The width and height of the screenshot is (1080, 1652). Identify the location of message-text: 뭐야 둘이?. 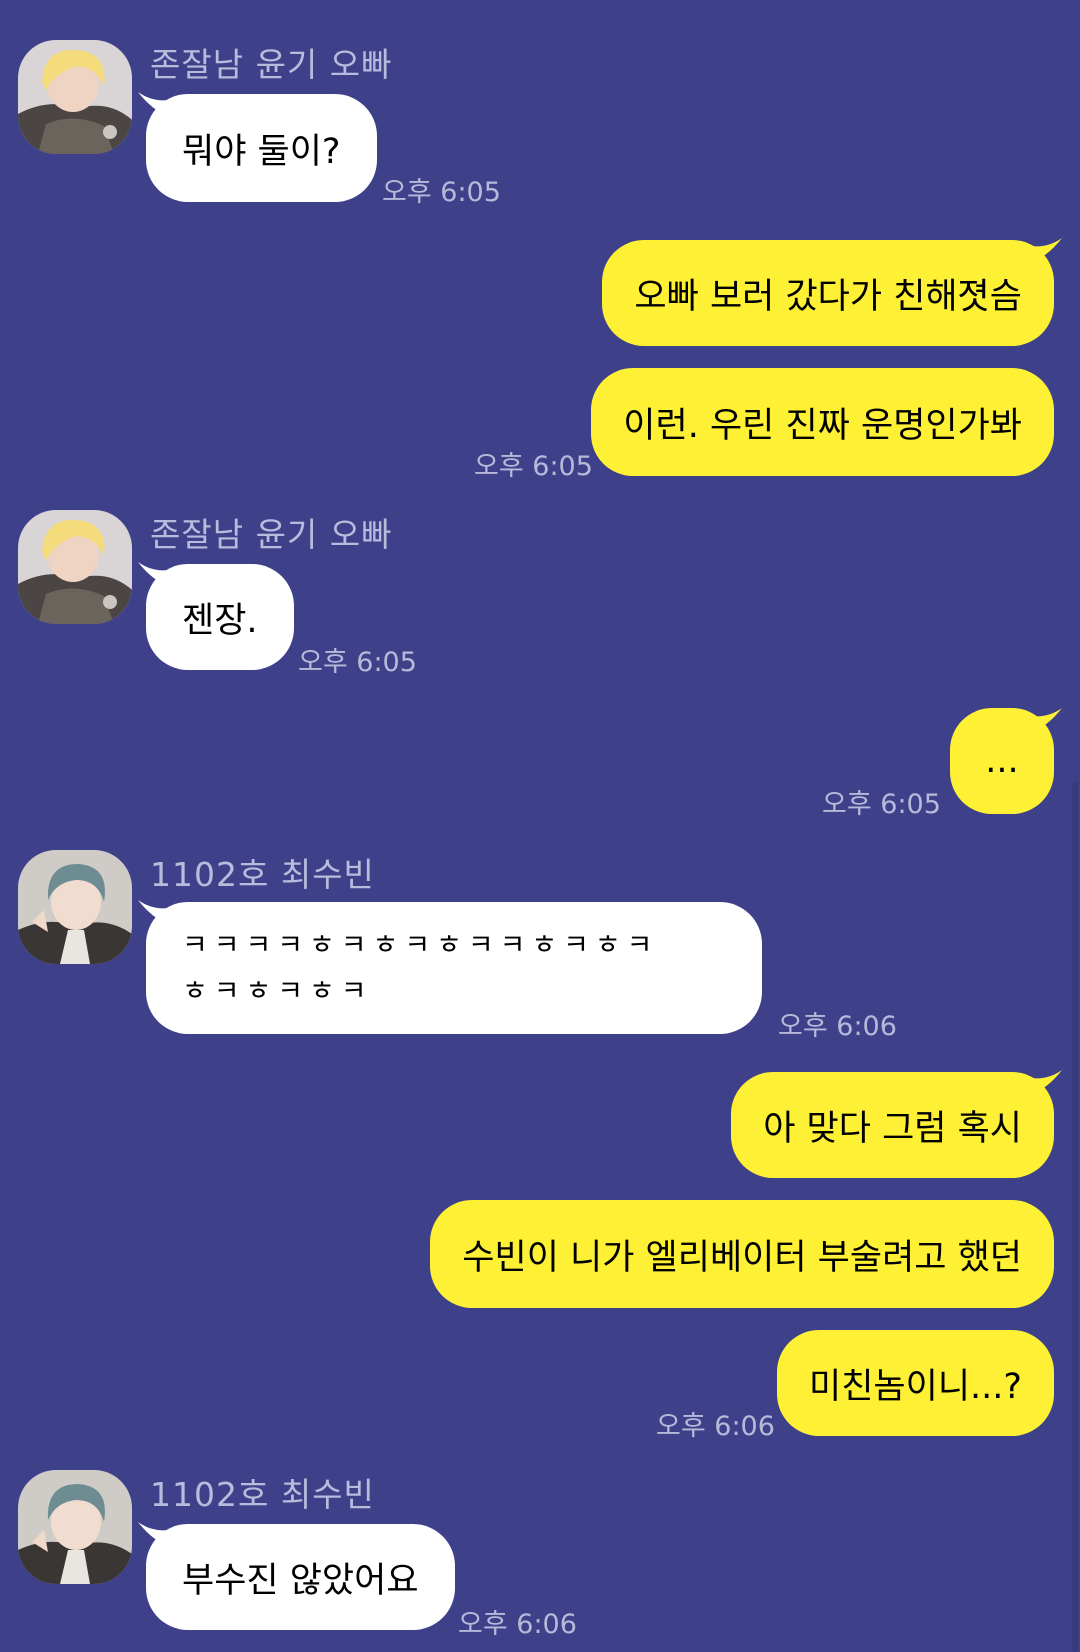
(261, 151).